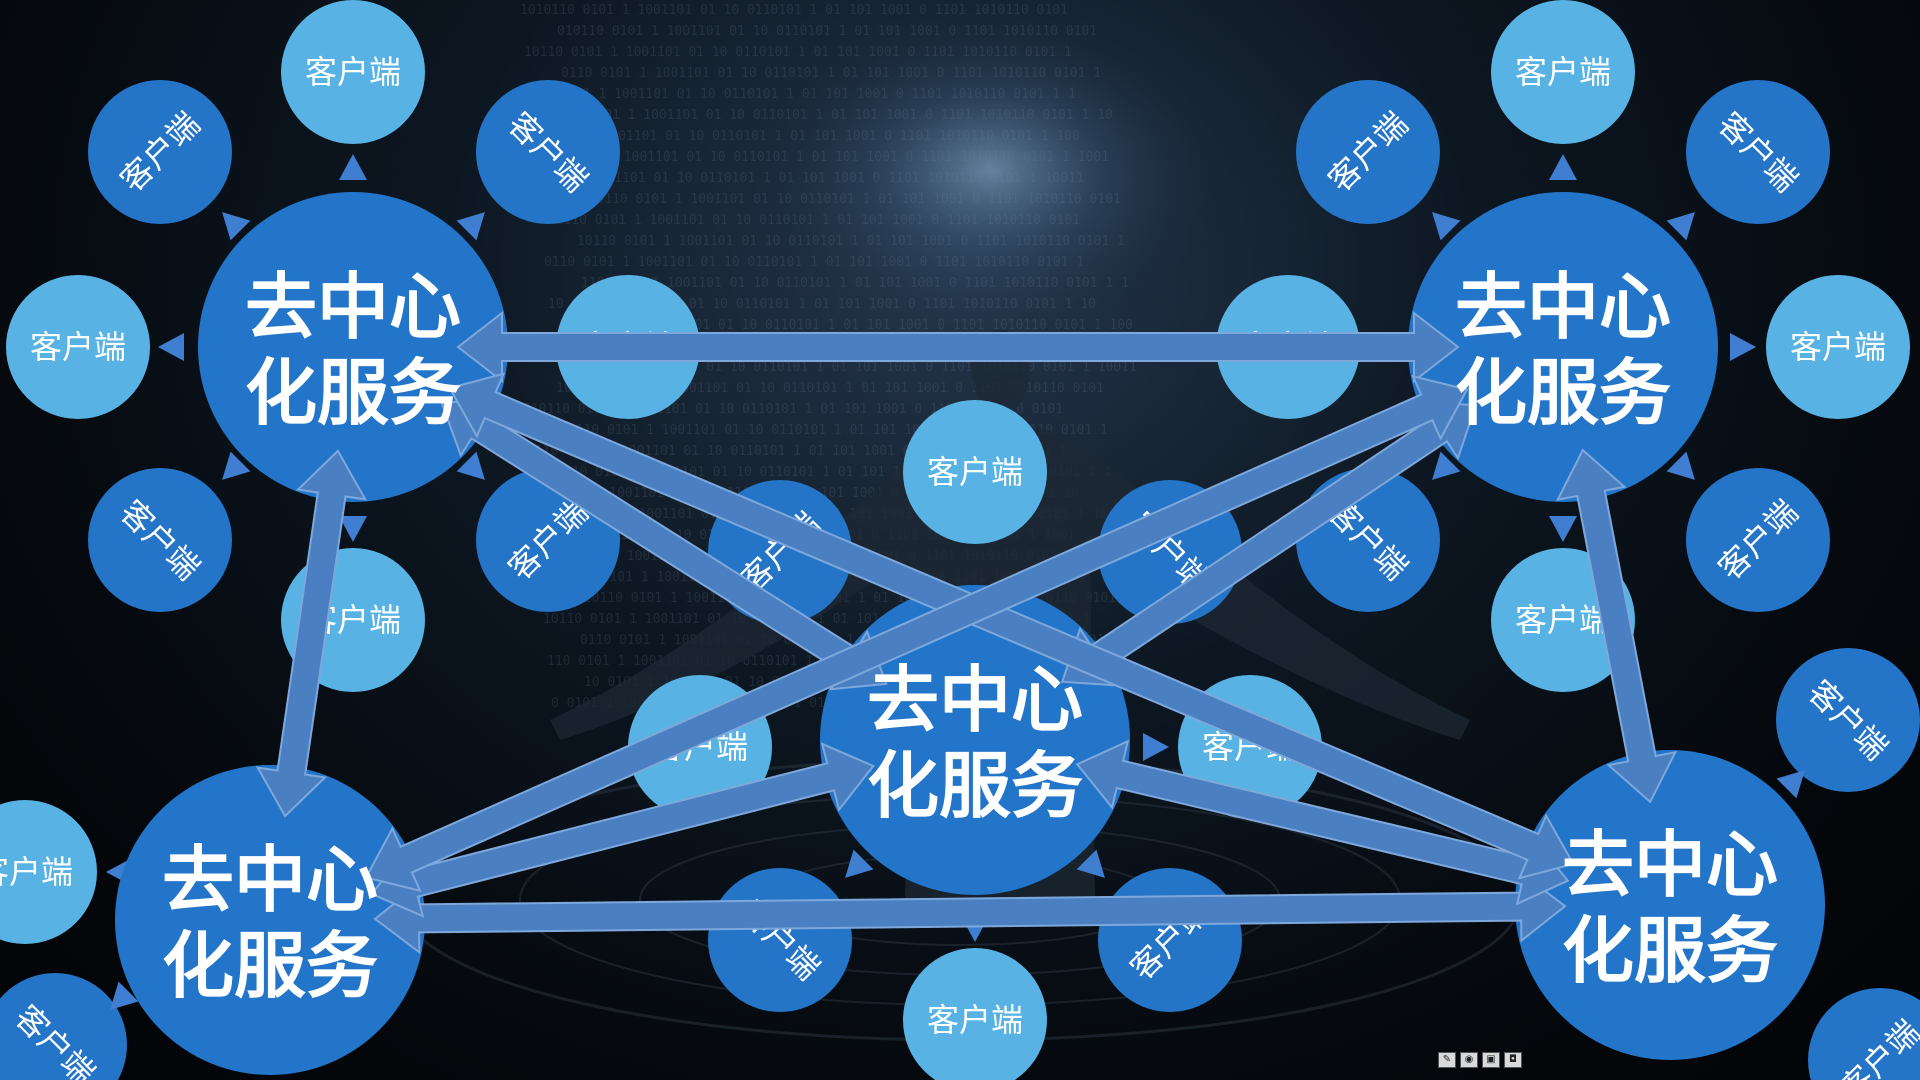 The width and height of the screenshot is (1920, 1080). I want to click on mini-toolbar: ✎ ◉ ▣ ◘, so click(1480, 1061).